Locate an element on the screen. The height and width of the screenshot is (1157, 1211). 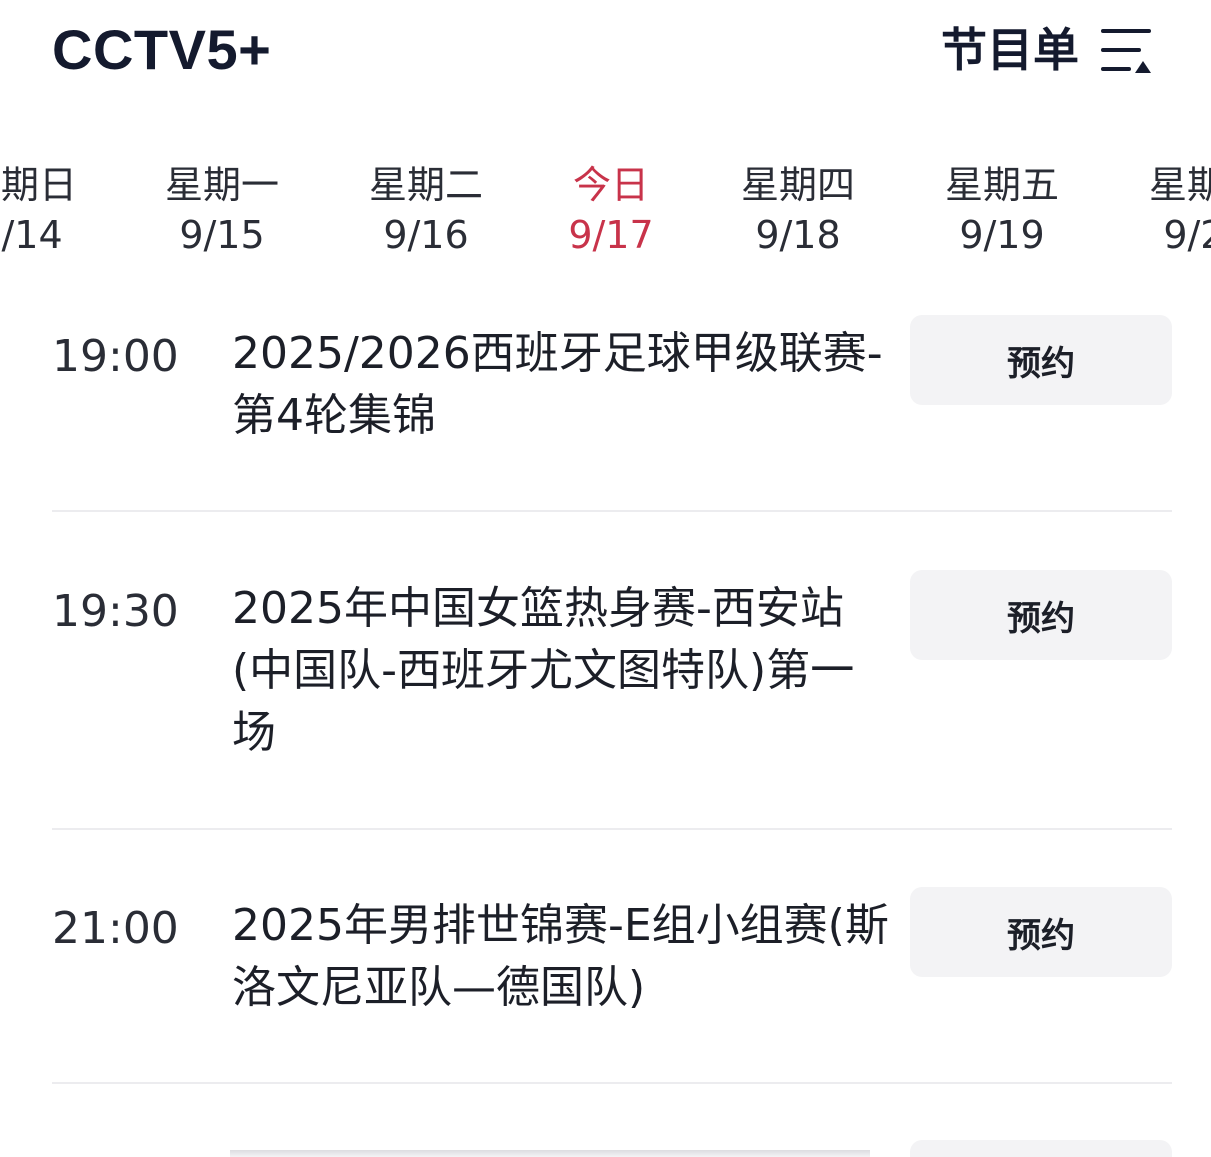
date-day: 9/19 is located at coordinates (1002, 235).